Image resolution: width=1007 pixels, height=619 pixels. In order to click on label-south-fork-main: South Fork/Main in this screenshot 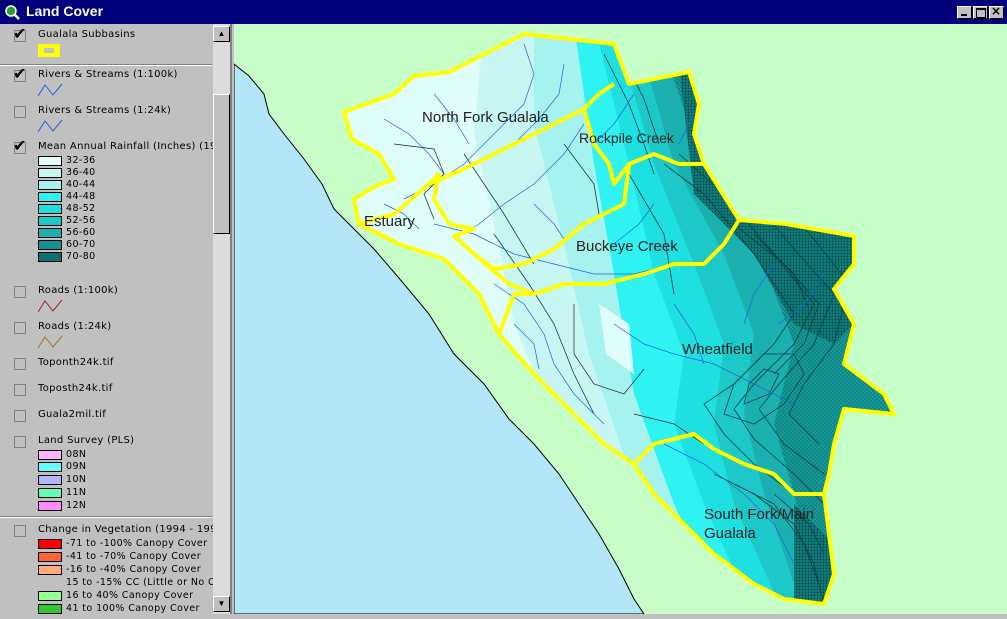, I will do `click(759, 514)`.